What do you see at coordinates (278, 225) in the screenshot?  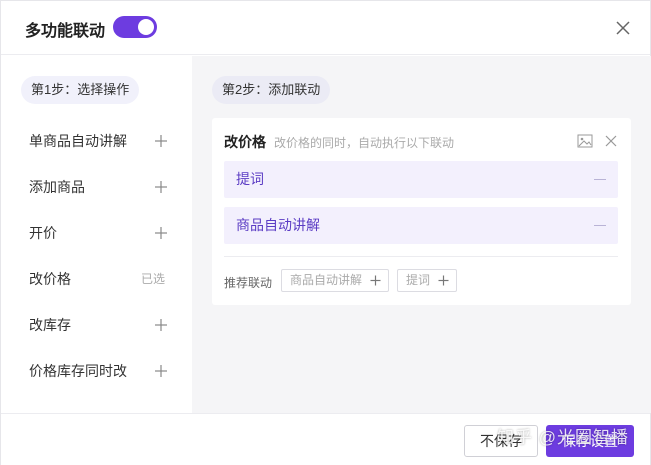 I see `linked-action-label: 商品自动讲解` at bounding box center [278, 225].